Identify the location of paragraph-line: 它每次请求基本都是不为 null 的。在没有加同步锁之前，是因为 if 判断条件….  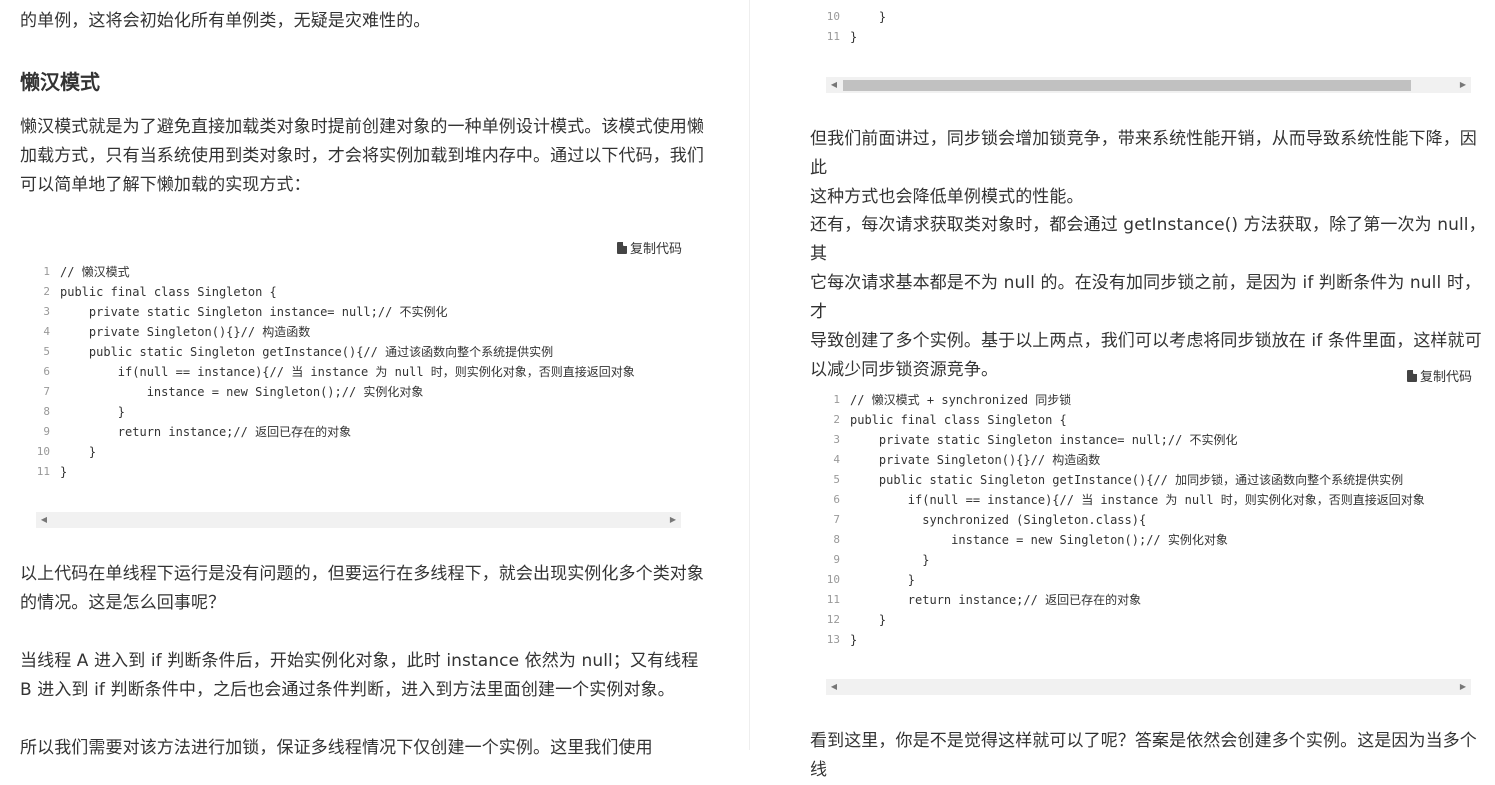
(1146, 297).